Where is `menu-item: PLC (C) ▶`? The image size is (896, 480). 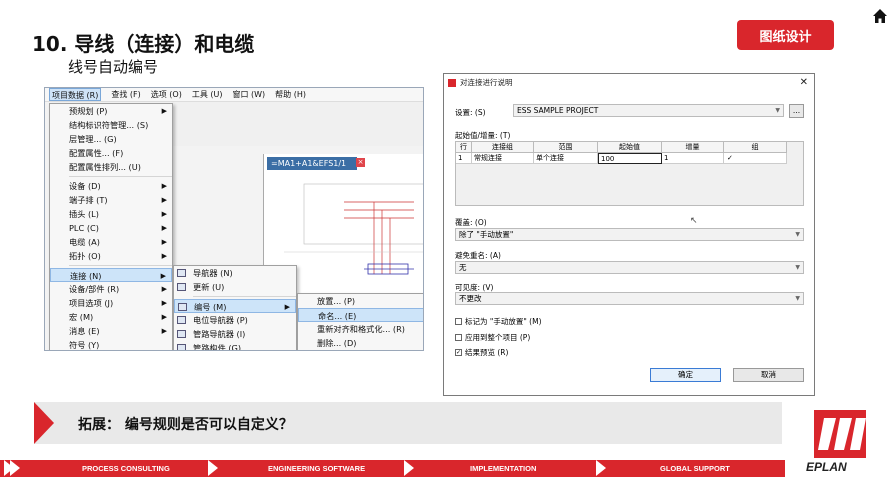 menu-item: PLC (C) ▶ is located at coordinates (111, 228).